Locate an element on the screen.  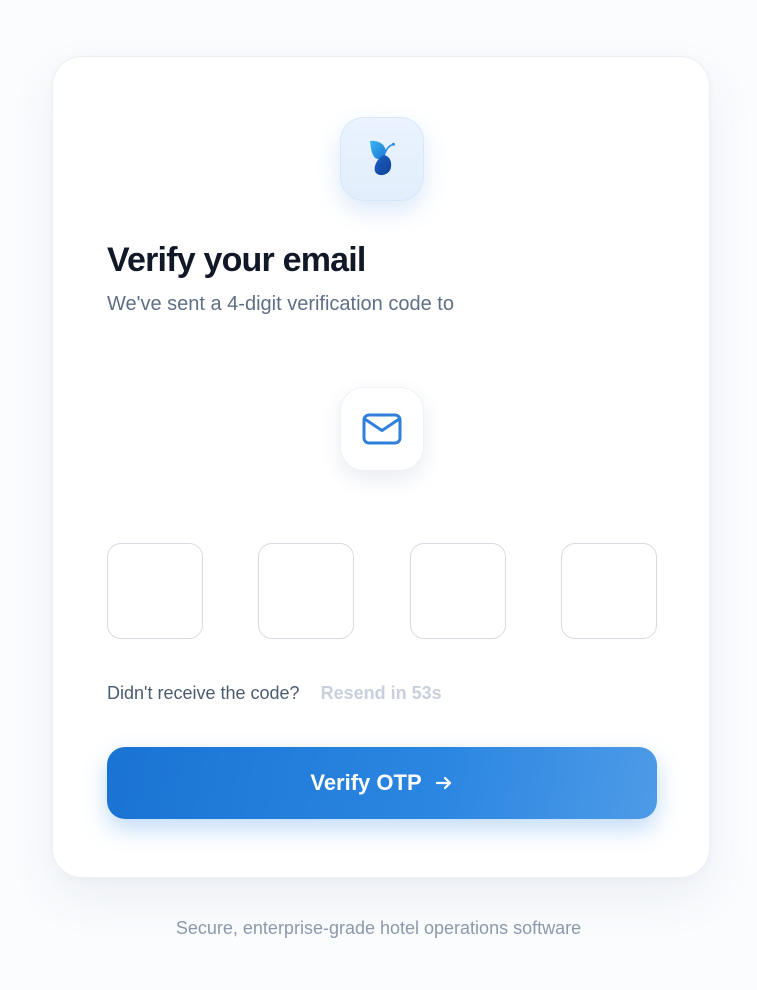
mail-badge is located at coordinates (382, 429).